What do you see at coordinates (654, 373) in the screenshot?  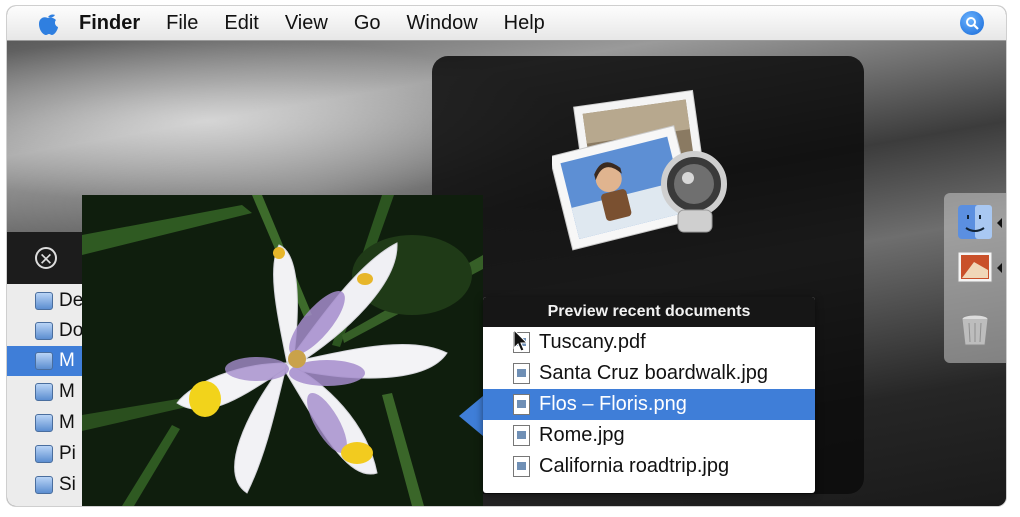 I see `recent-document-label: Santa Cruz boardwalk.jpg` at bounding box center [654, 373].